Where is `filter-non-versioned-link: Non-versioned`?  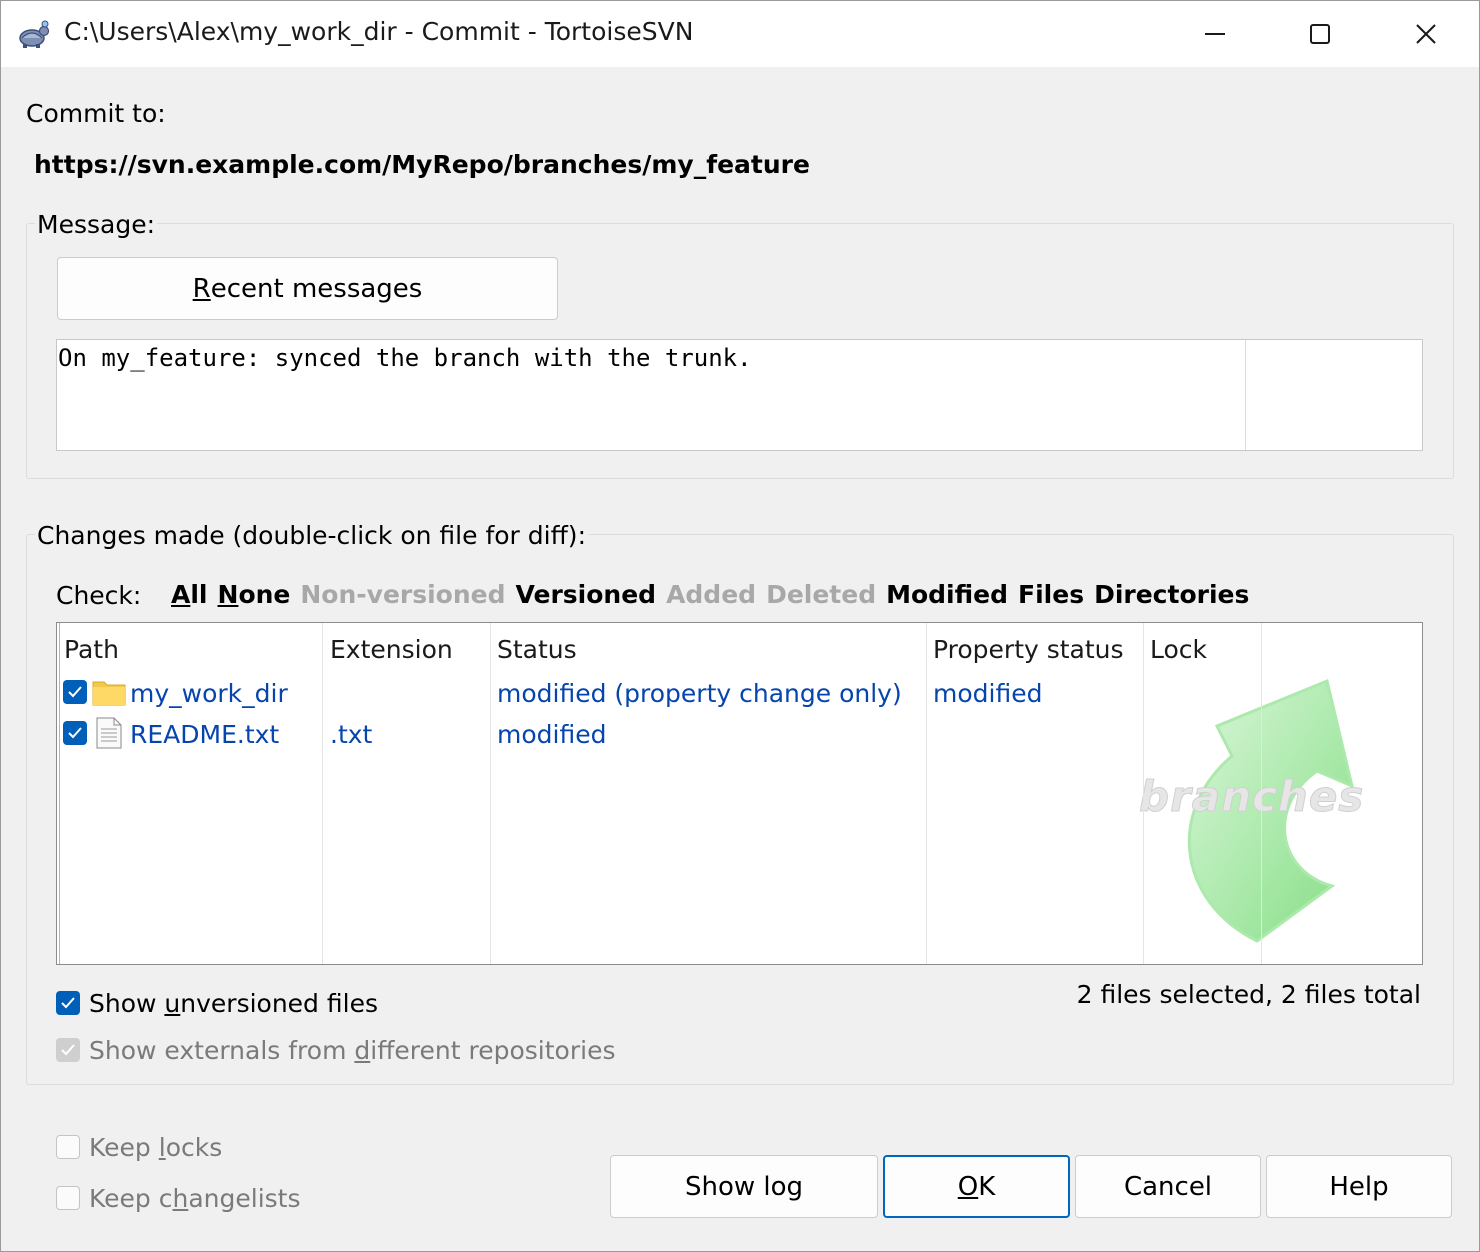 filter-non-versioned-link: Non-versioned is located at coordinates (403, 594).